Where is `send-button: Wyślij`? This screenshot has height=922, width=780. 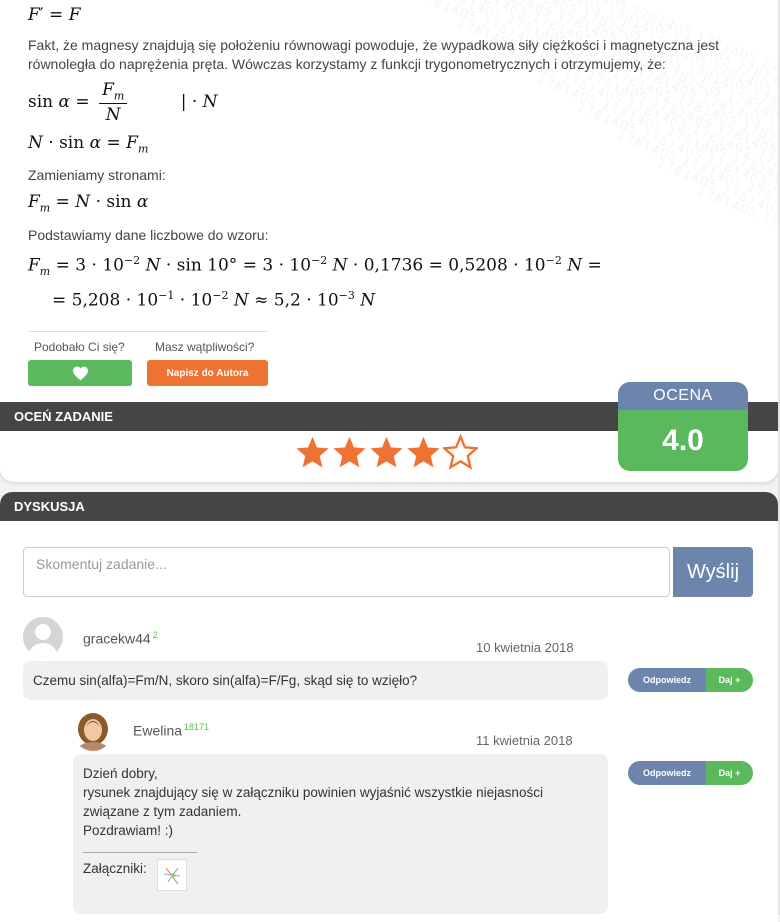
send-button: Wyślij is located at coordinates (713, 572).